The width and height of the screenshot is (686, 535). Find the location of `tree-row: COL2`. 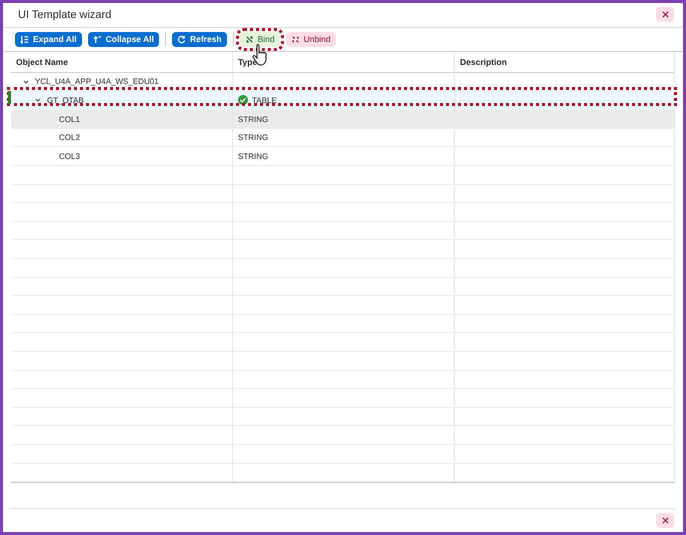

tree-row: COL2 is located at coordinates (122, 138).